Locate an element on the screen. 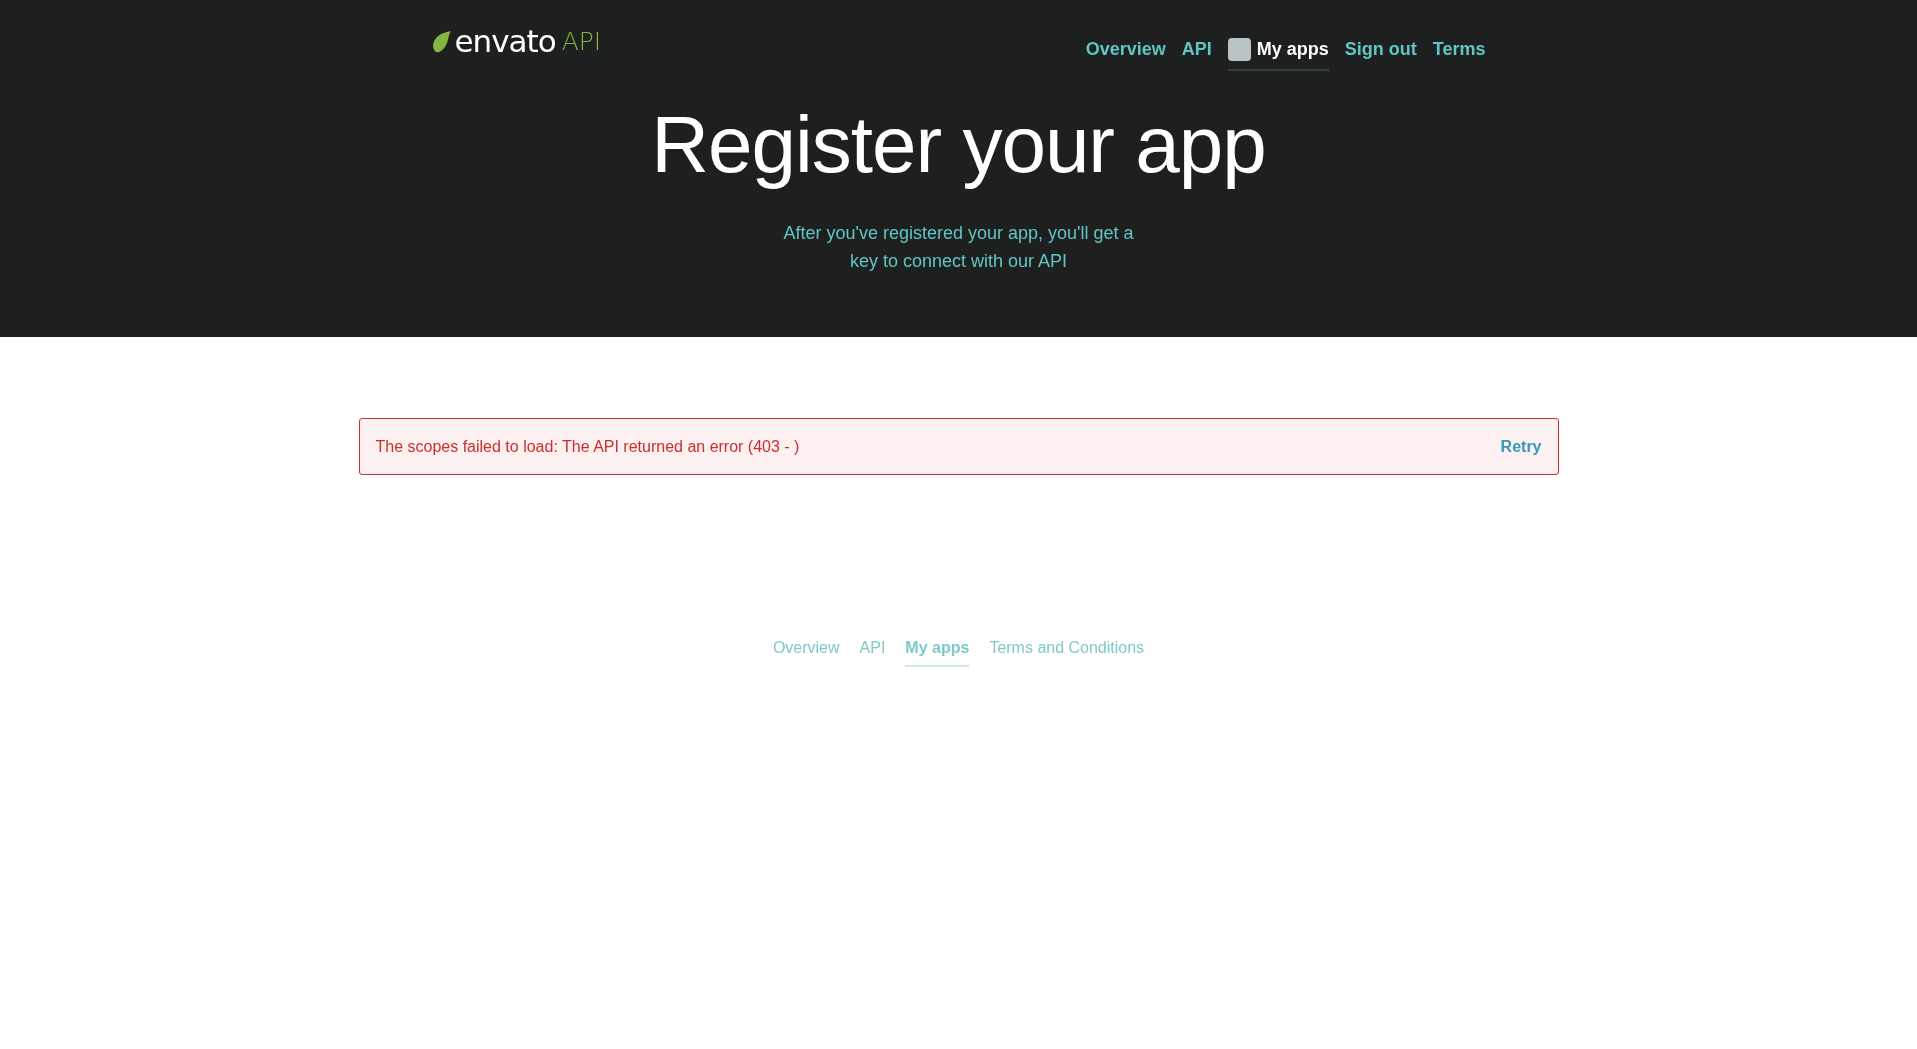  nav-link: Overview is located at coordinates (1125, 52).